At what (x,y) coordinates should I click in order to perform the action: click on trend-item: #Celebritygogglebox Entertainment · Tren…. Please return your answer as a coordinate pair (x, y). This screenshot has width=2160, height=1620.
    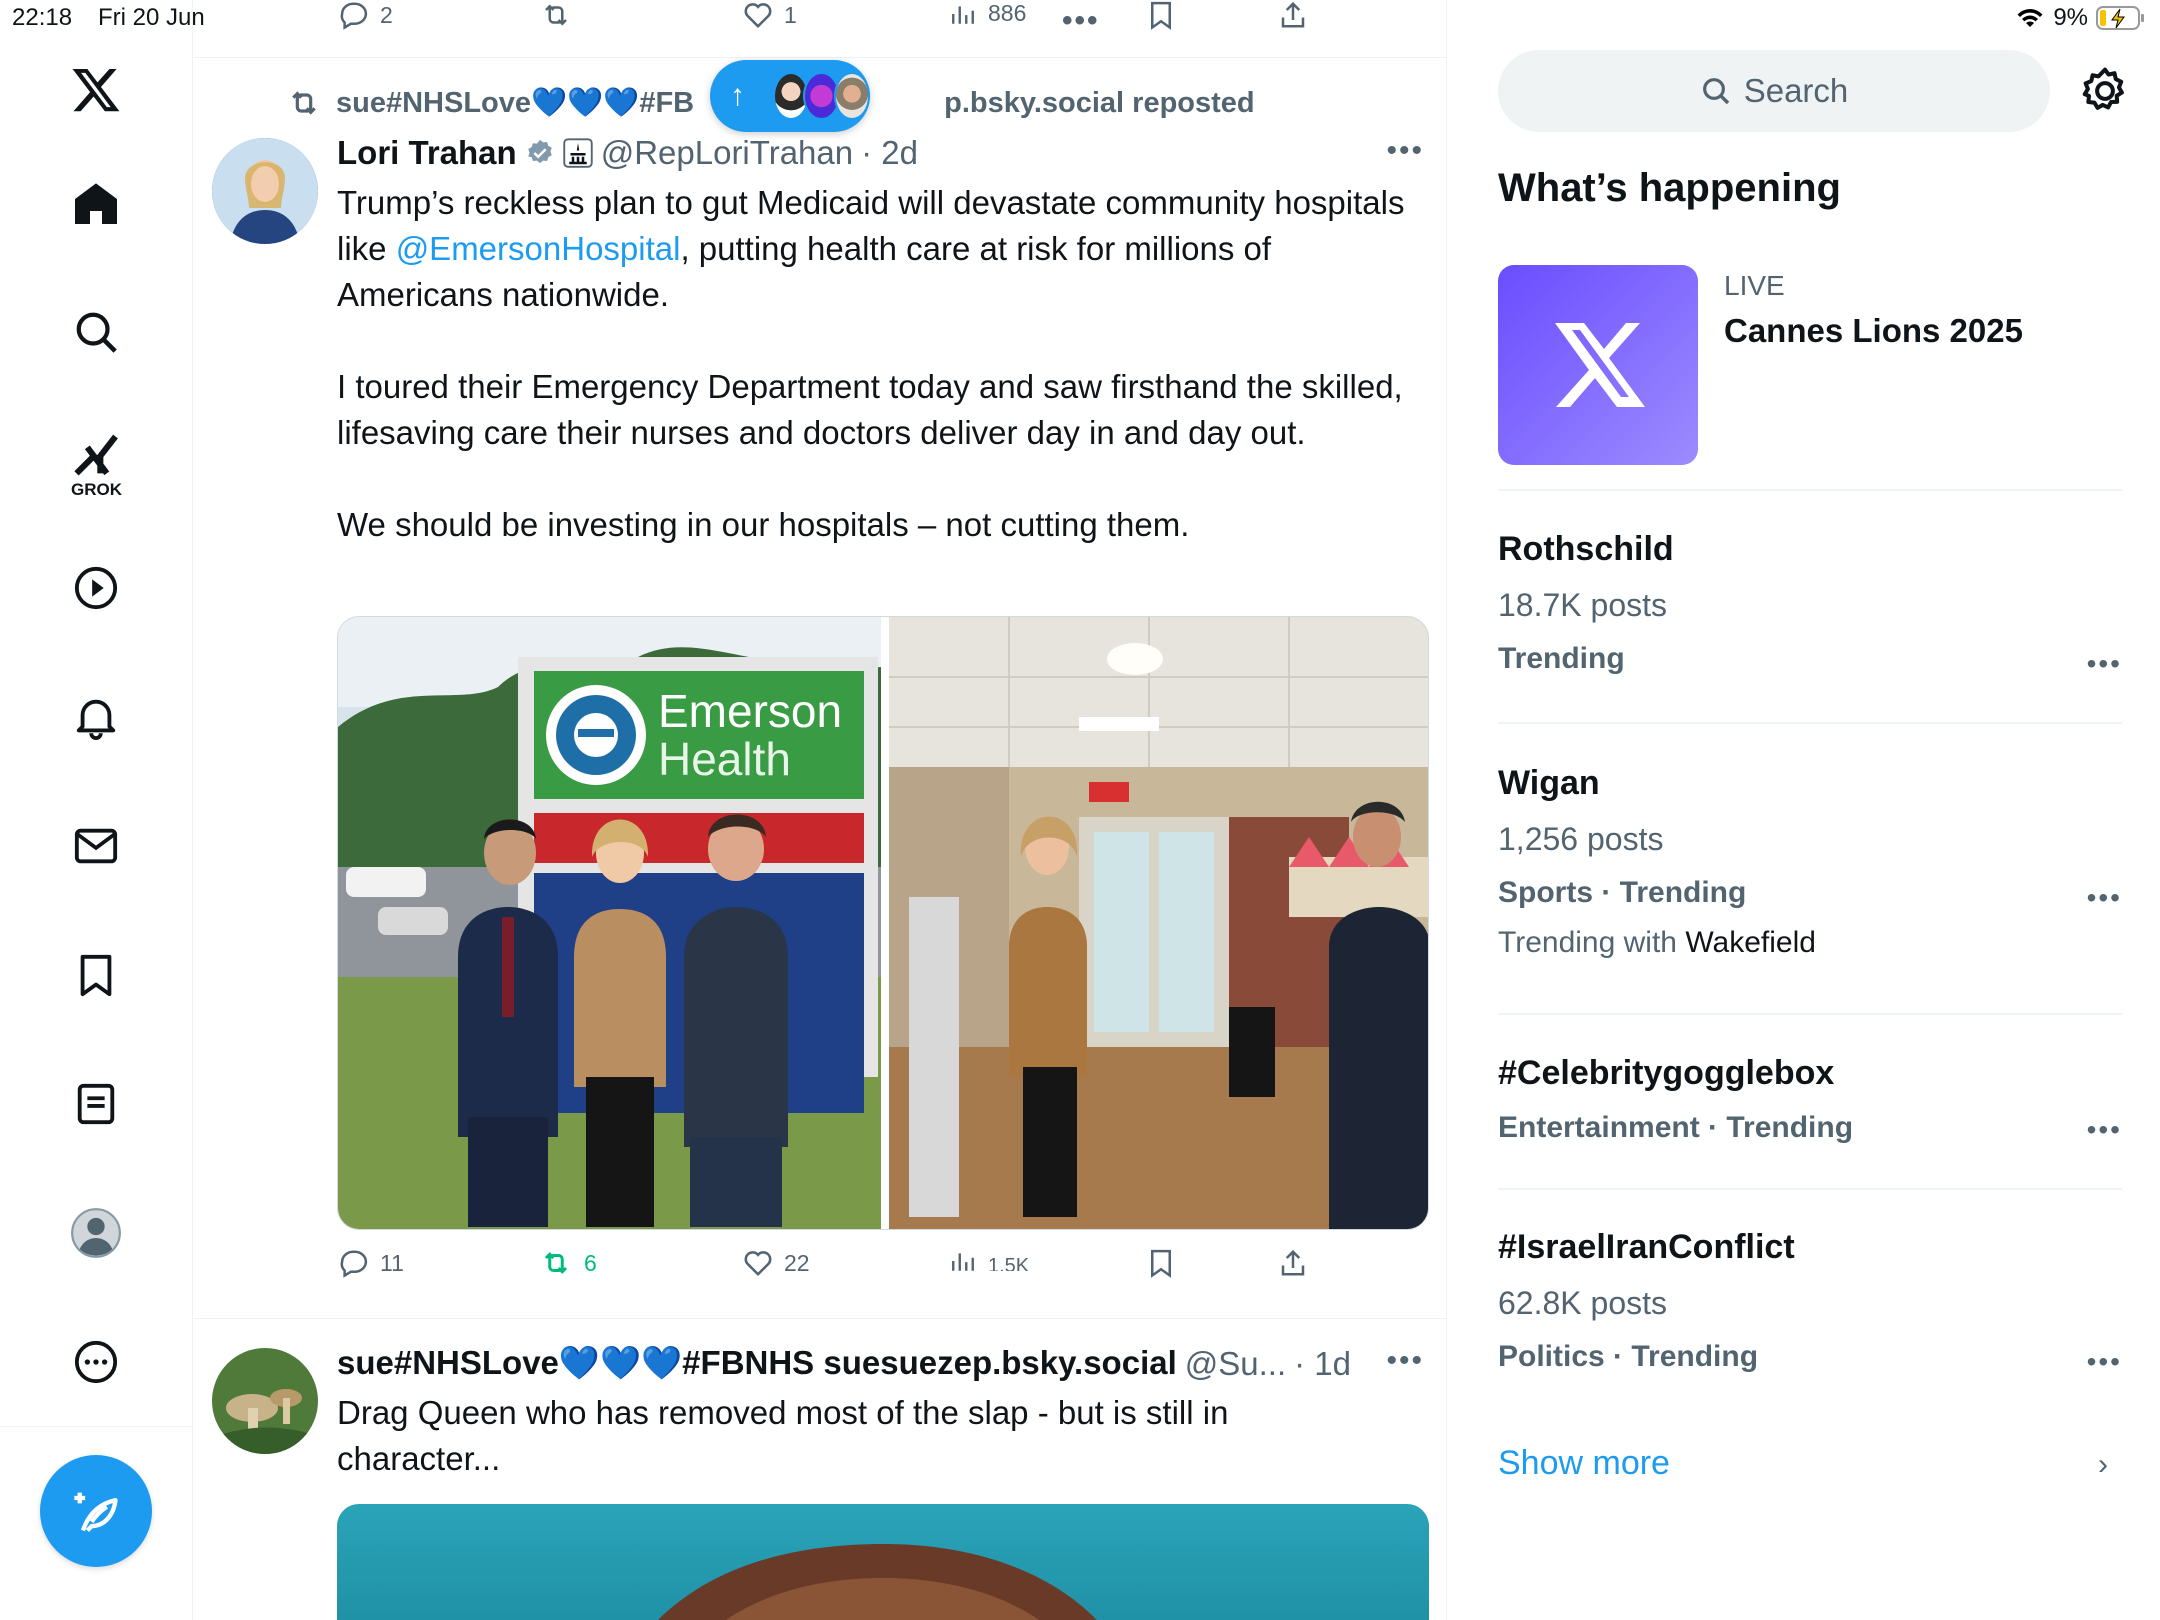
    Looking at the image, I should click on (1810, 1099).